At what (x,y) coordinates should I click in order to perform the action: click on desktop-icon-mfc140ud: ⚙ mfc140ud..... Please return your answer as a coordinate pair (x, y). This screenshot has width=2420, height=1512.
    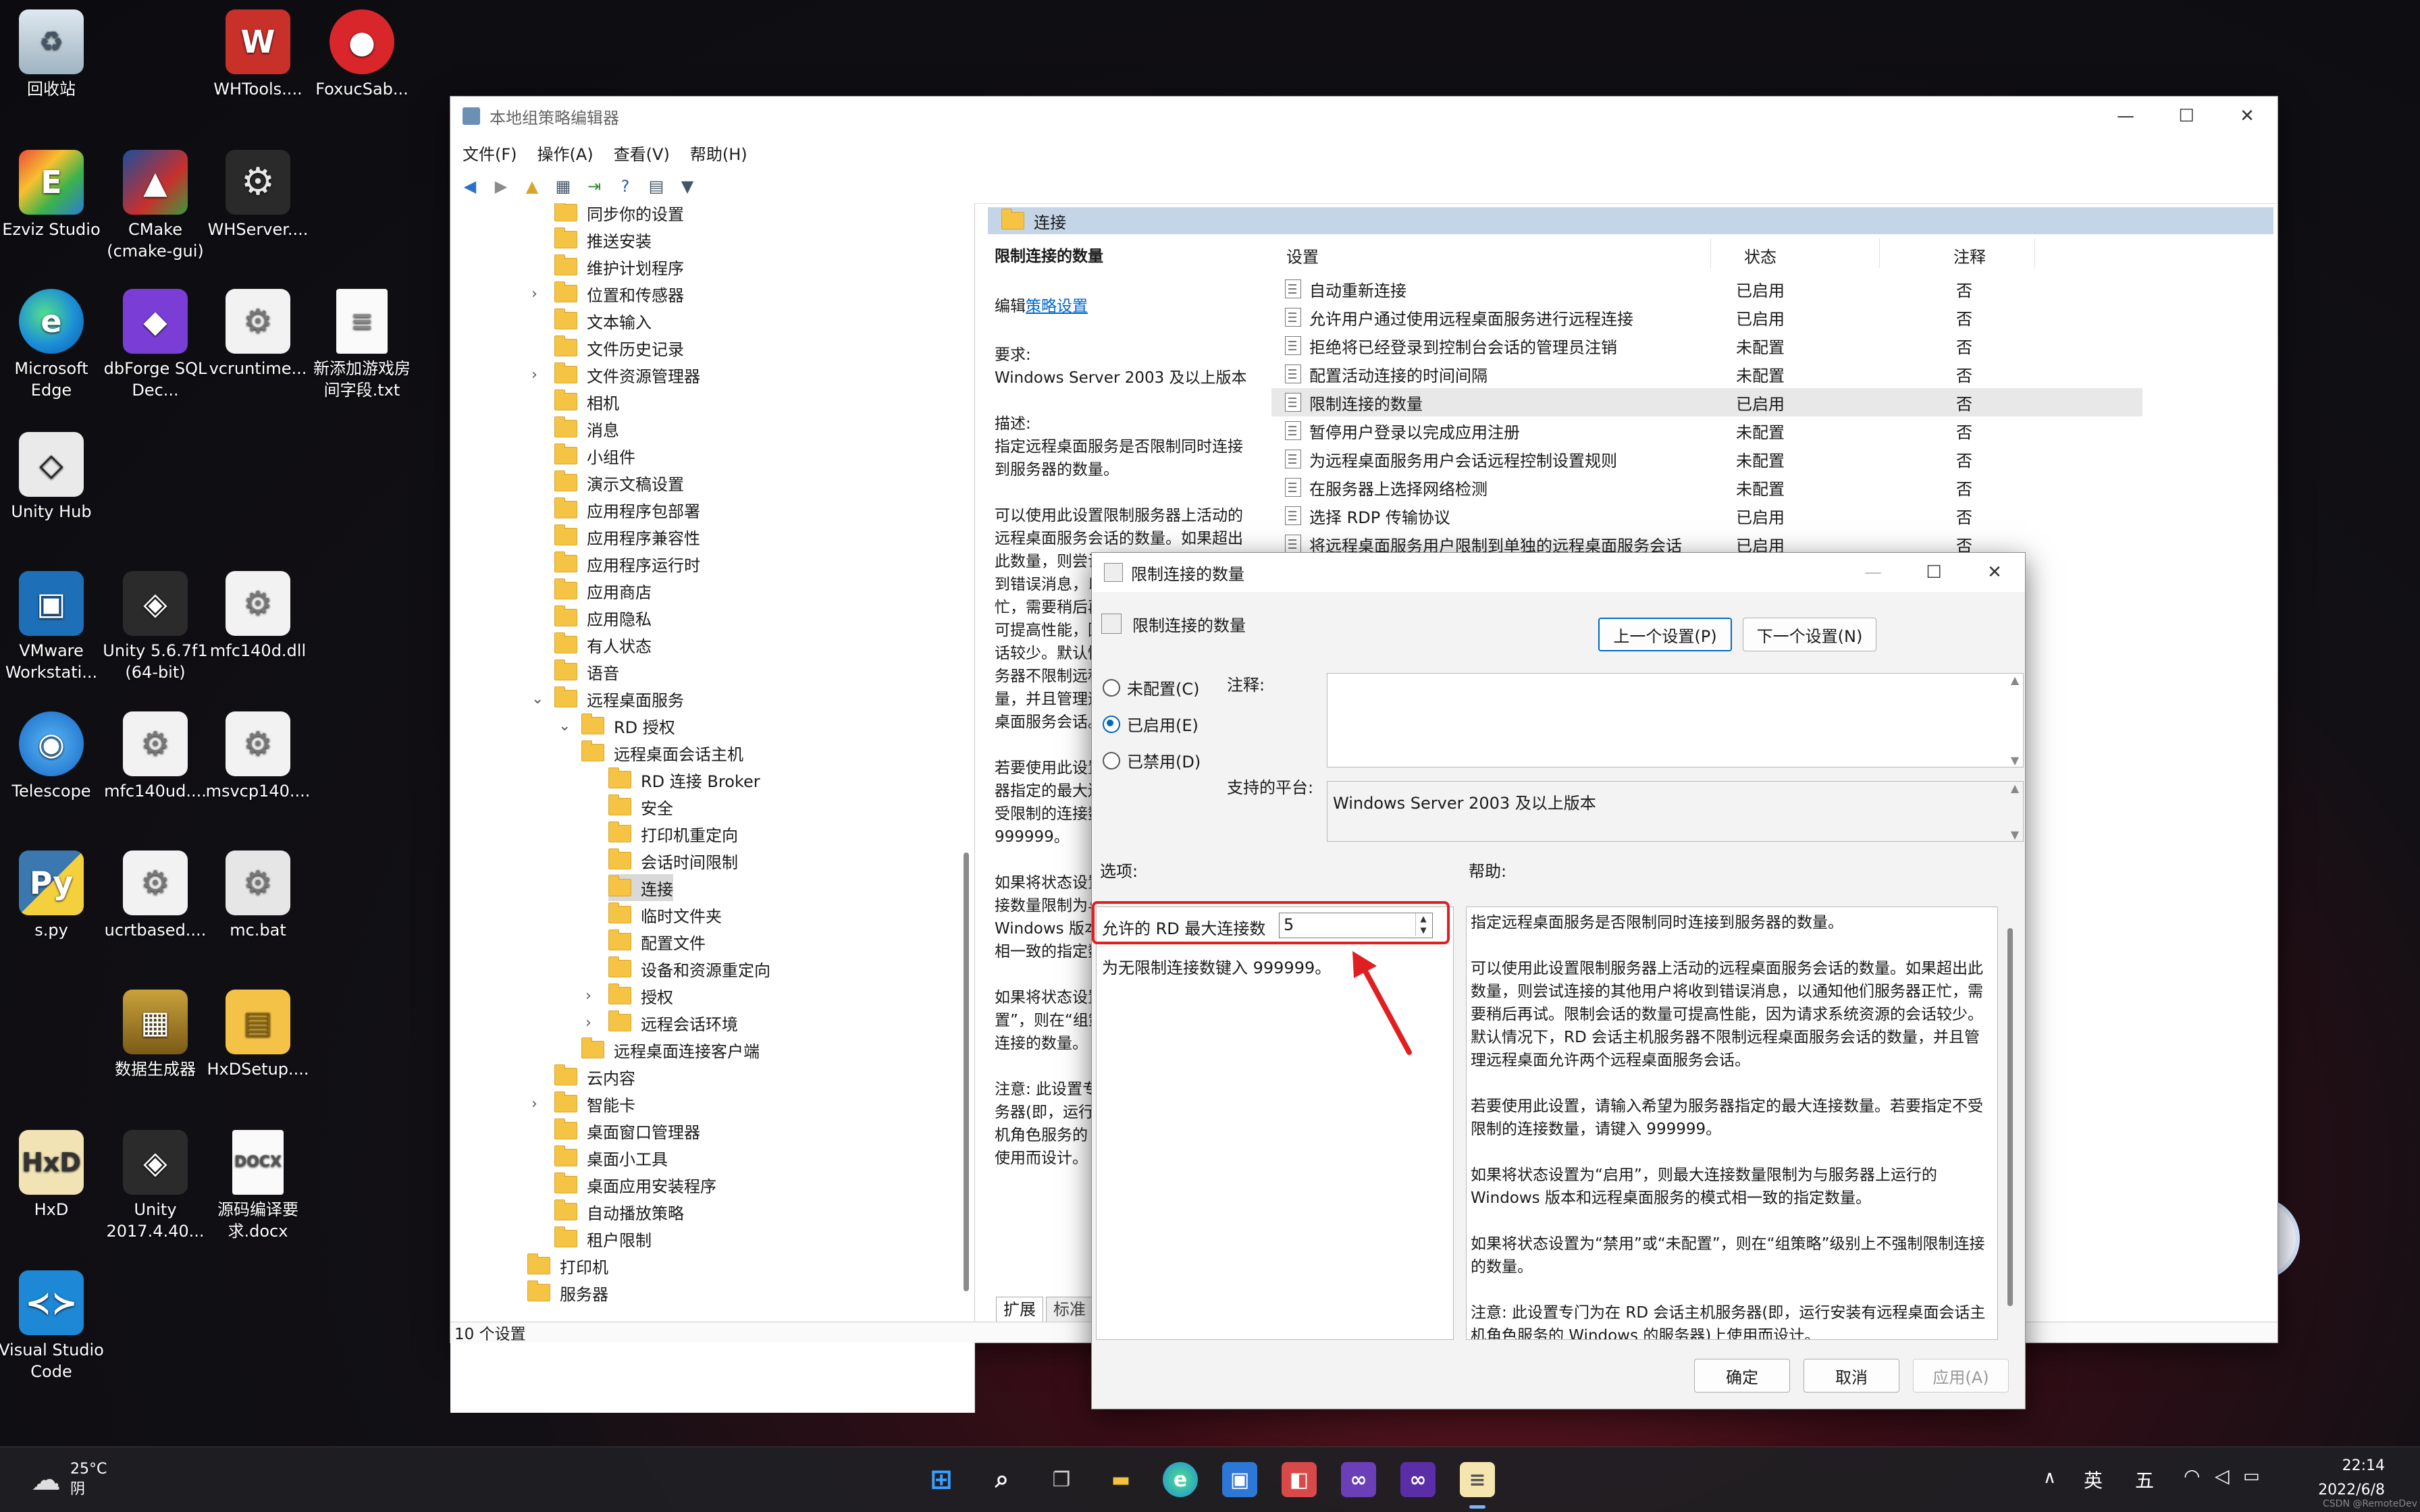
    Looking at the image, I should click on (155, 756).